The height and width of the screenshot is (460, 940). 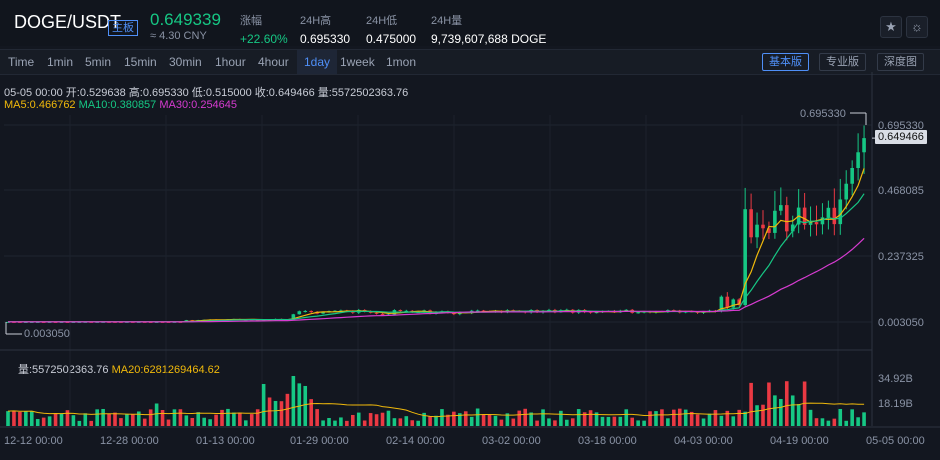 I want to click on time-axis-label-6: 03-18 00:00, so click(x=607, y=441).